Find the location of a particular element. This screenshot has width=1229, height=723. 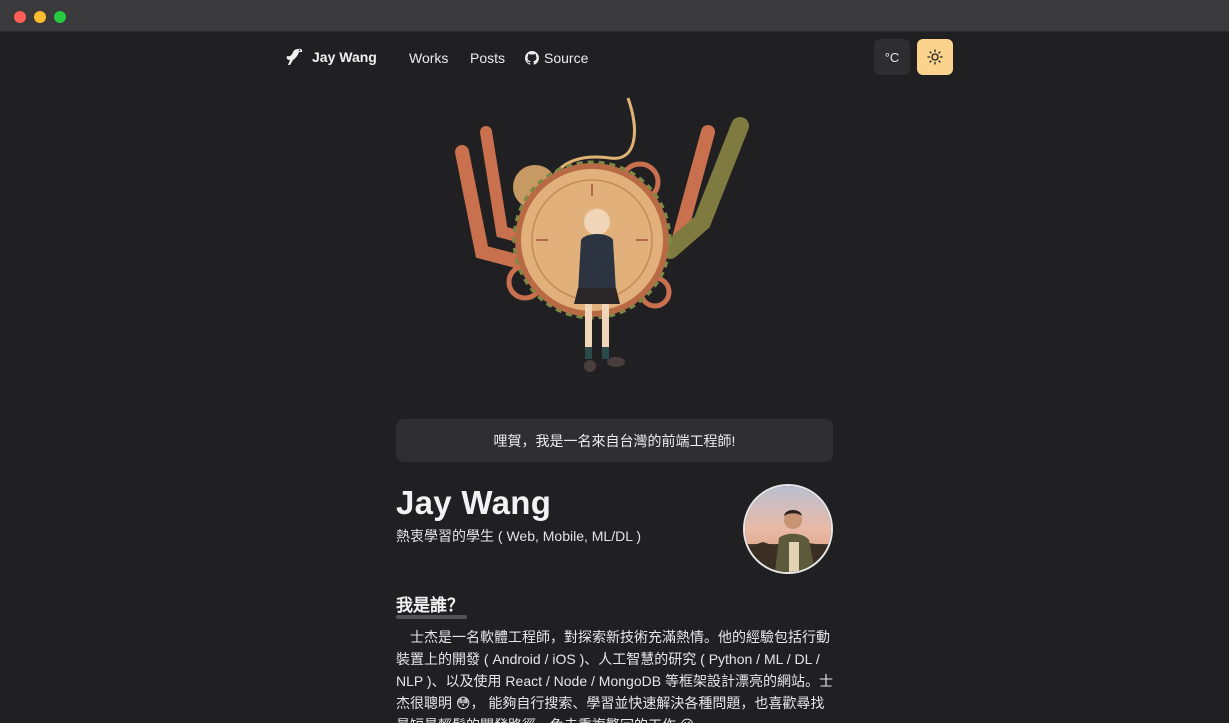

greeting-banner: 哩賀，我是一名來自台灣的前端工程師! is located at coordinates (614, 440).